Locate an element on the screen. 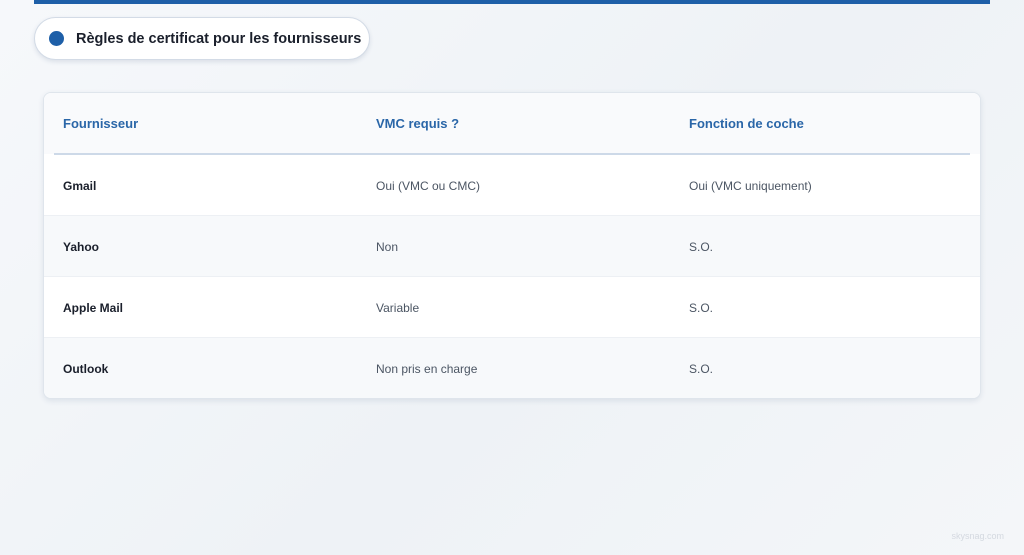 Image resolution: width=1024 pixels, height=555 pixels. table-row: Apple Mail Variable S.O. is located at coordinates (512, 307).